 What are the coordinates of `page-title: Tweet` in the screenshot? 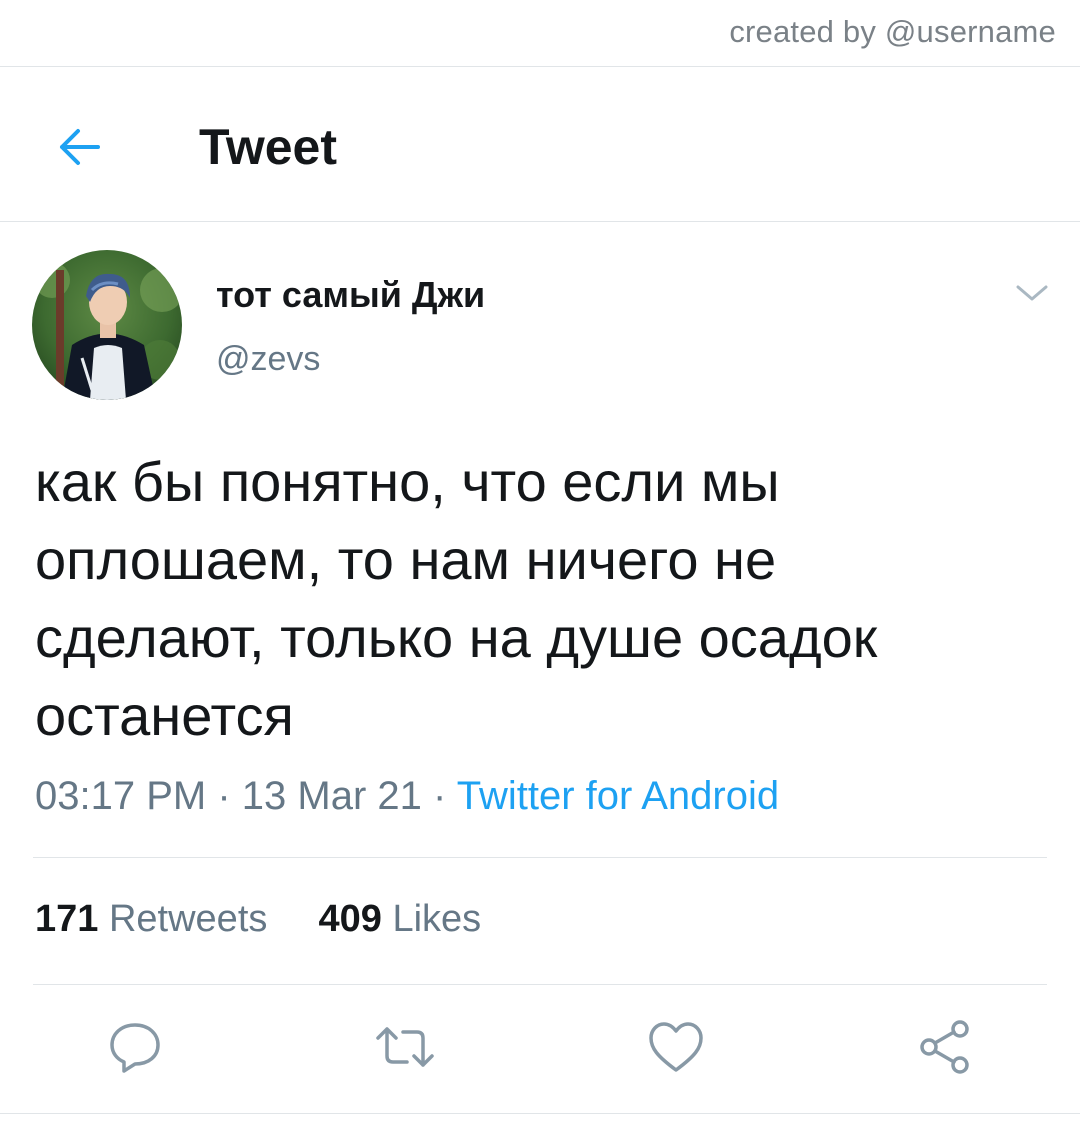 It's located at (268, 147).